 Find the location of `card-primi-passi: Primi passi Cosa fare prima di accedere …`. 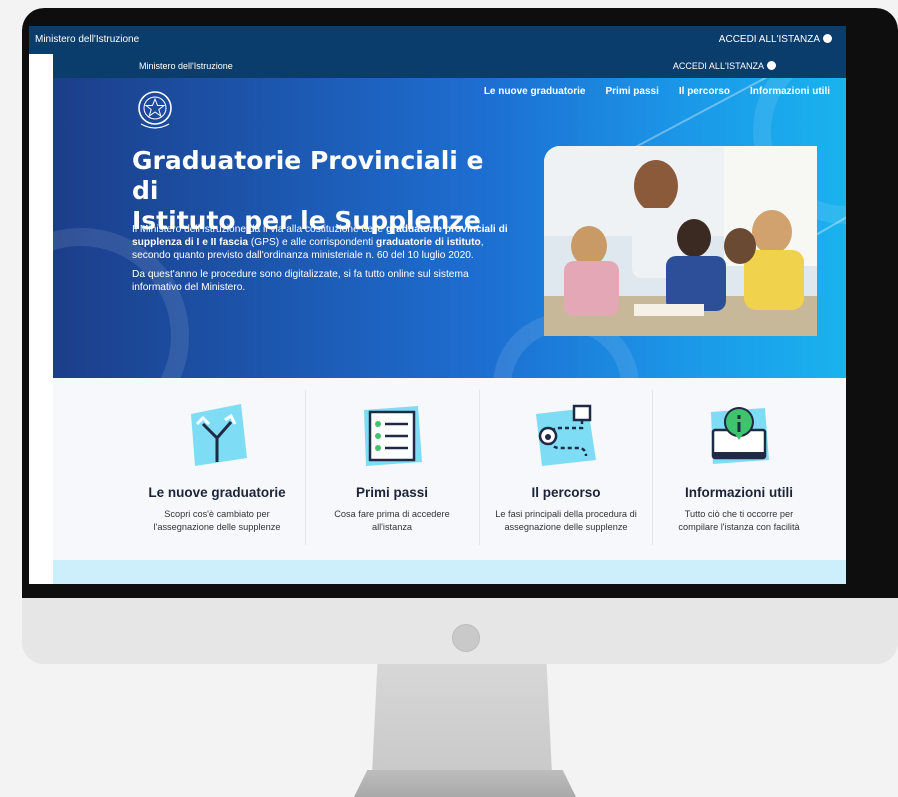

card-primi-passi: Primi passi Cosa fare prima di accedere … is located at coordinates (392, 469).